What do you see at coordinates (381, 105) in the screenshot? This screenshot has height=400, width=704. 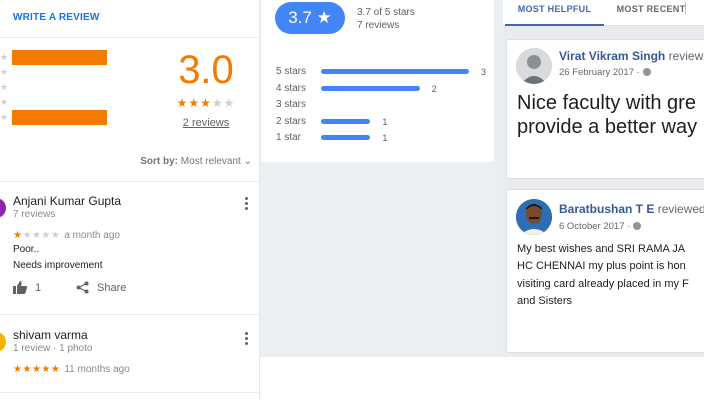 I see `distribution-row: 3 stars` at bounding box center [381, 105].